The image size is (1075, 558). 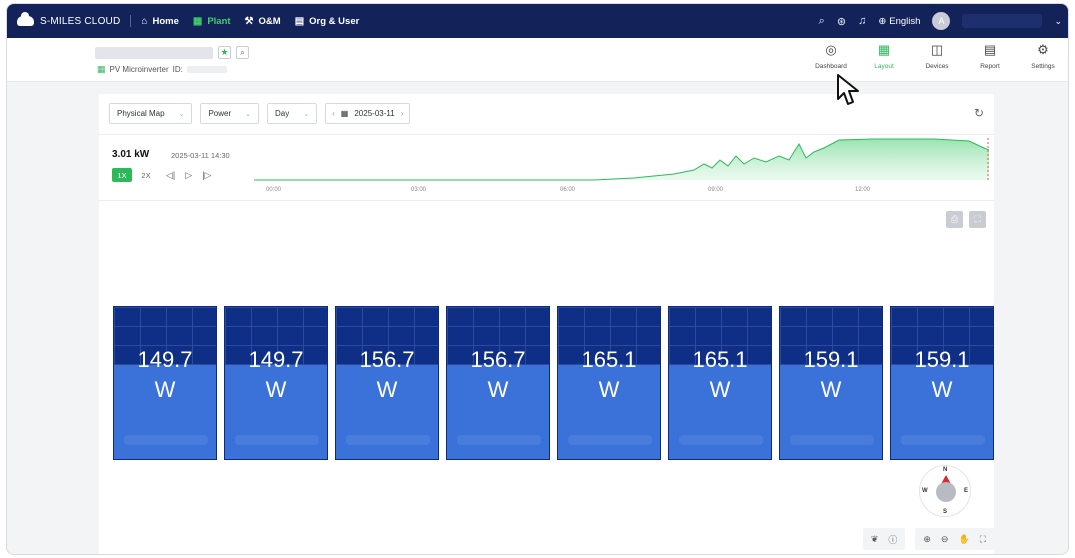 I want to click on language-label: English, so click(x=905, y=21).